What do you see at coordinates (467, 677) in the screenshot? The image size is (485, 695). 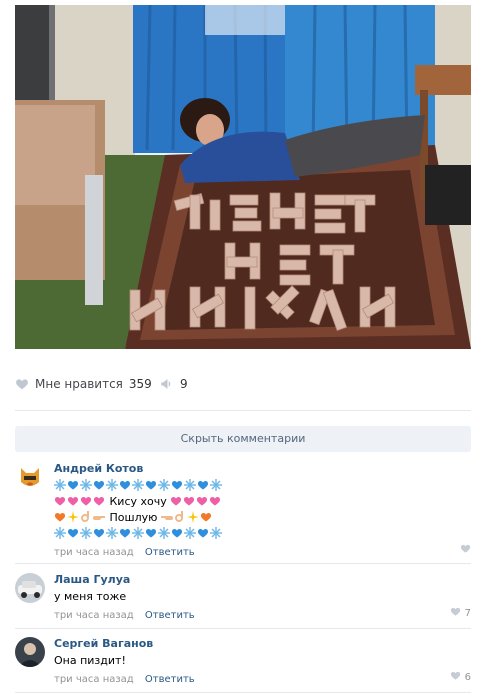 I see `comment-like-count: 6` at bounding box center [467, 677].